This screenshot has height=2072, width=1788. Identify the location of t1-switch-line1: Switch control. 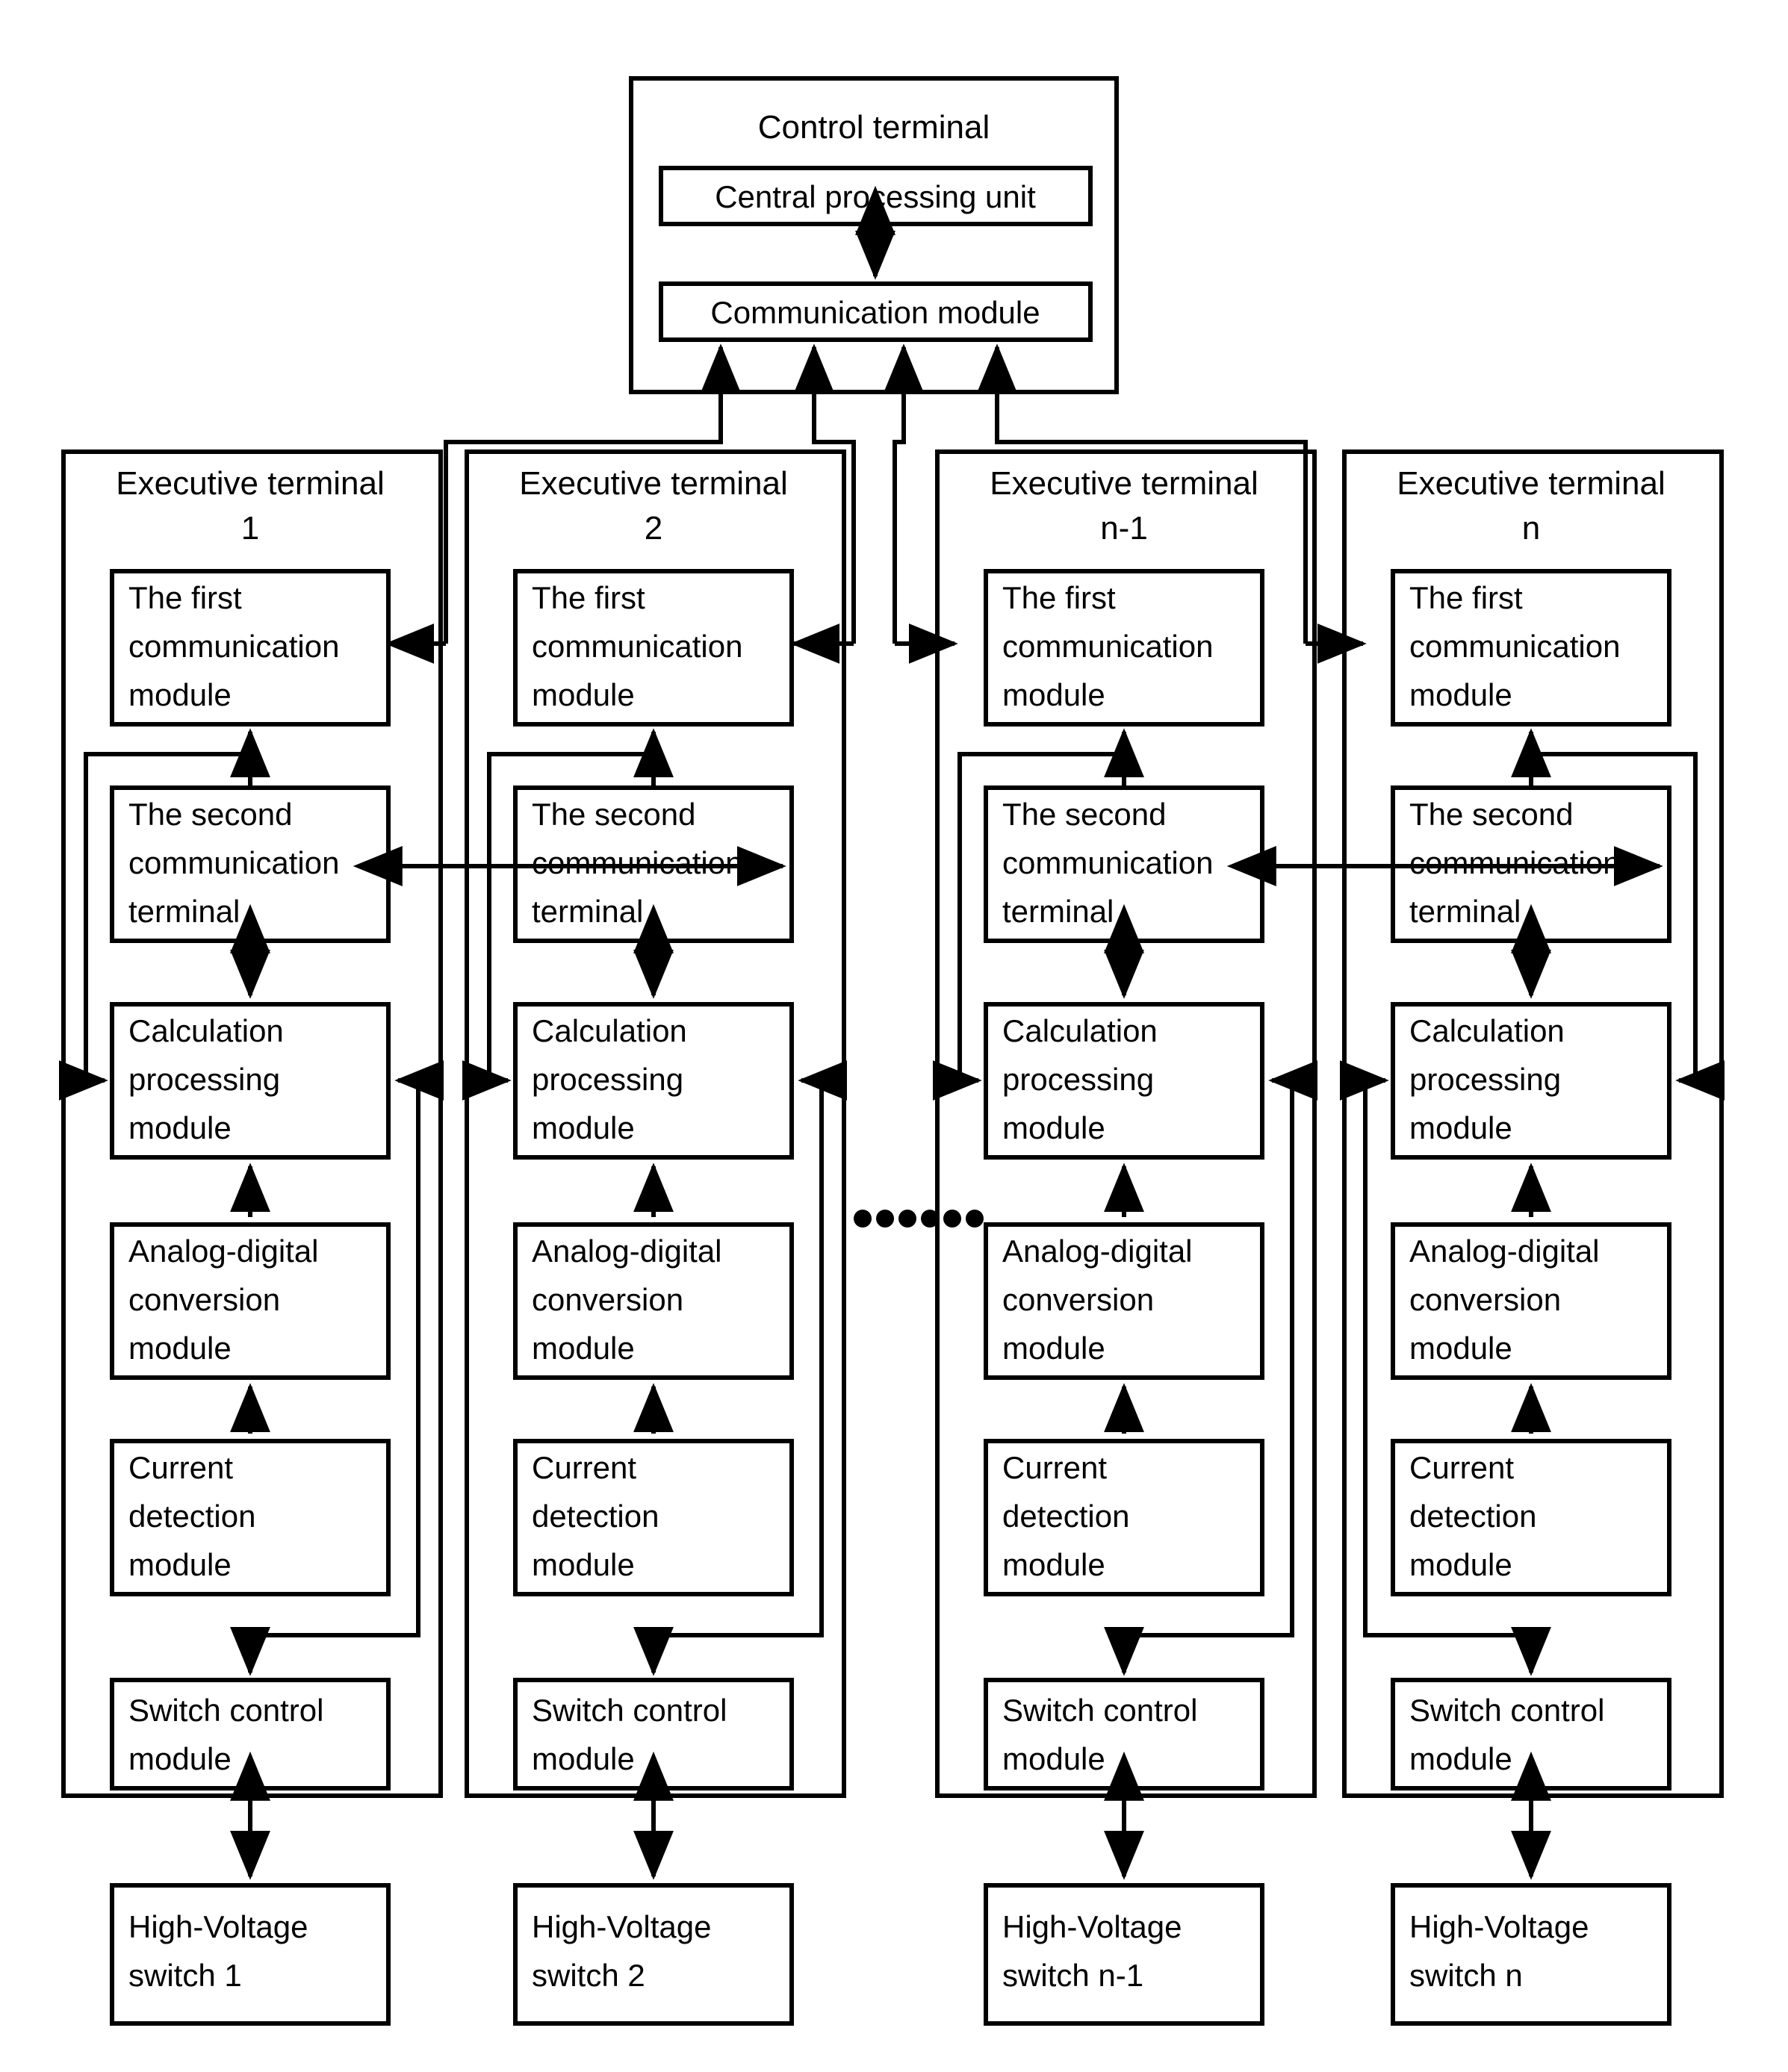
(225, 1710).